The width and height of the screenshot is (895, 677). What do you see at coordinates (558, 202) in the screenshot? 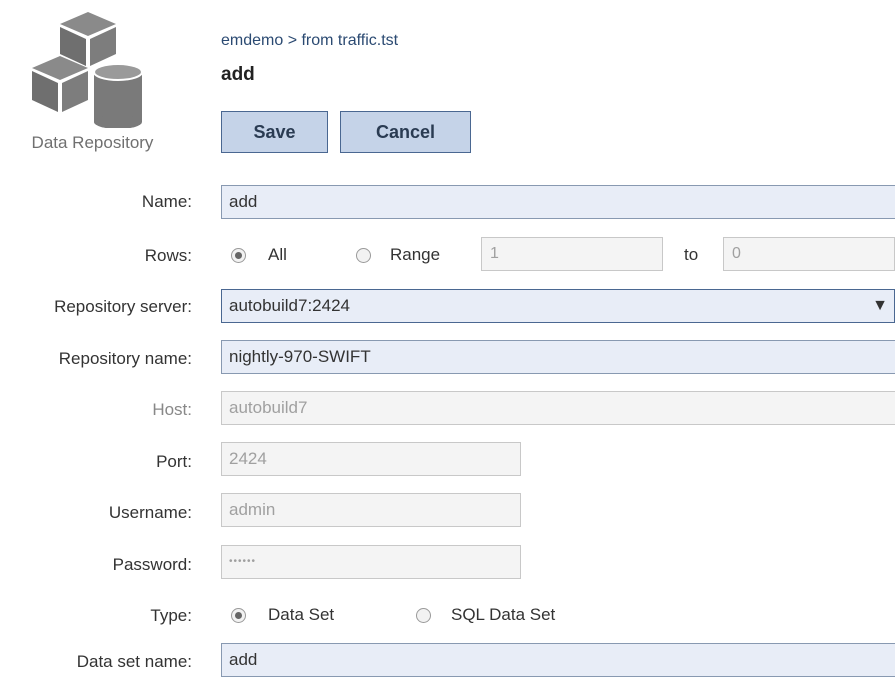
I see `name-input: add` at bounding box center [558, 202].